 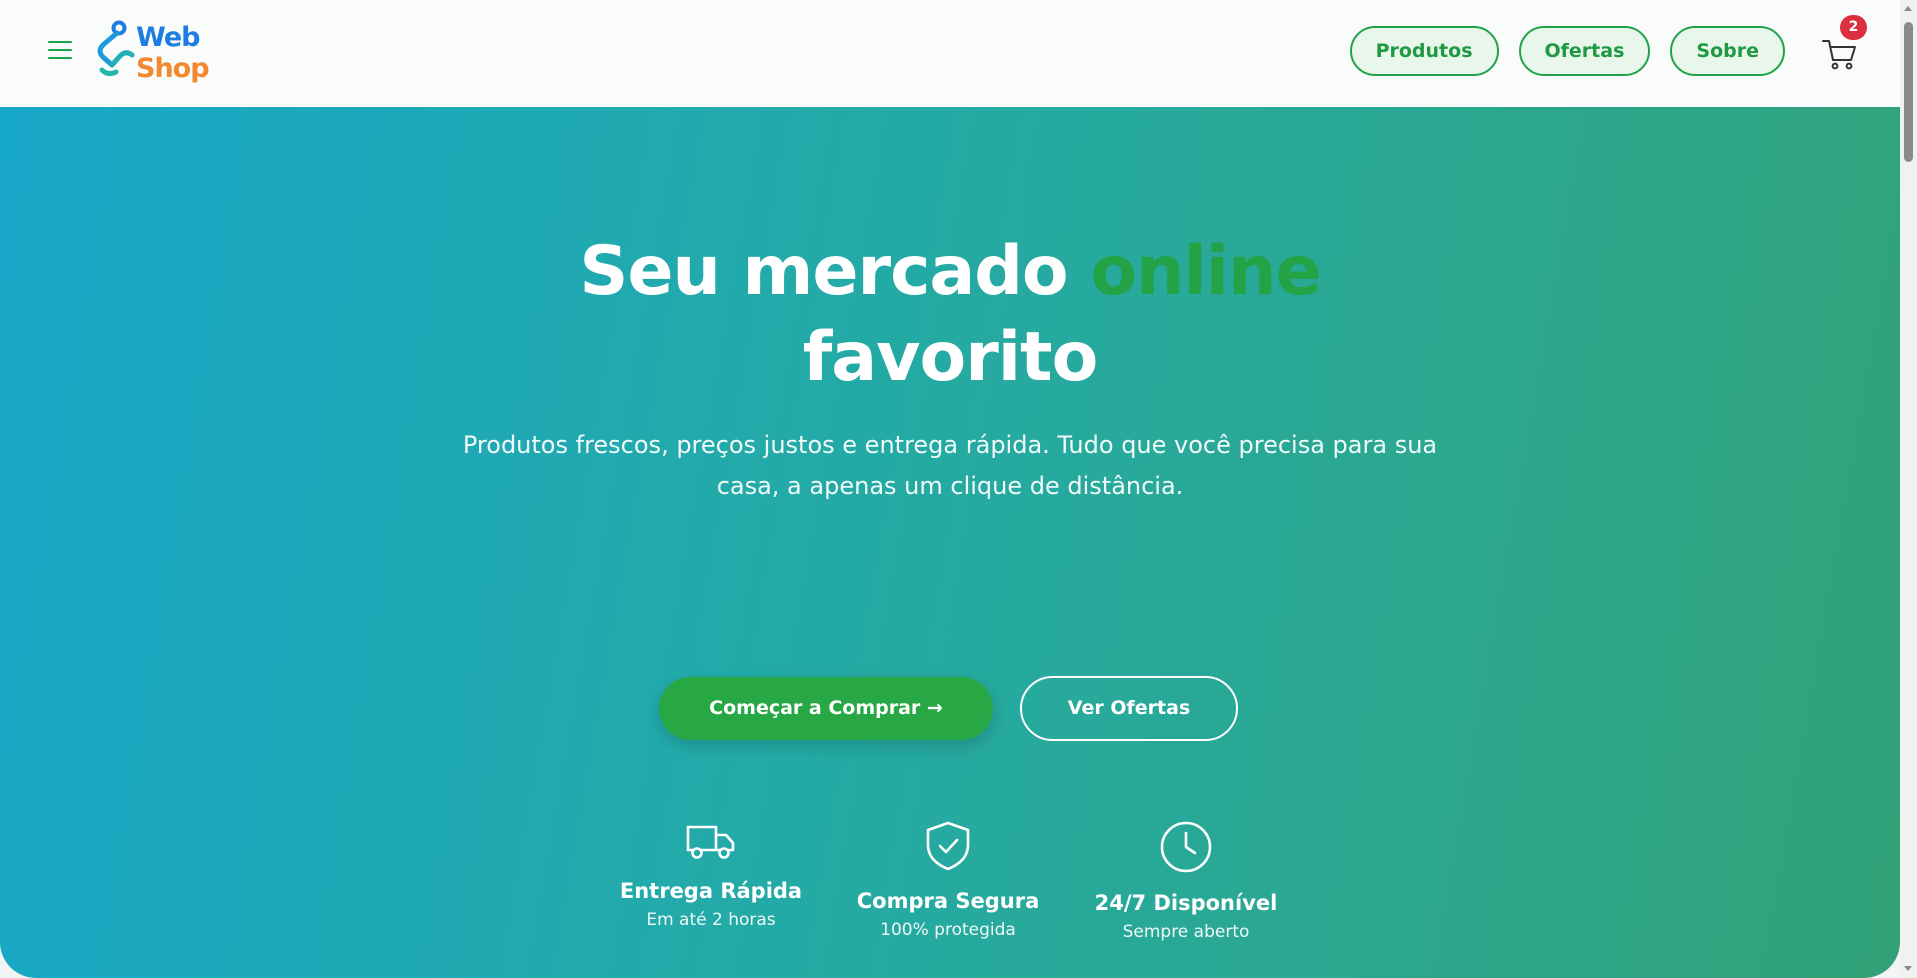 What do you see at coordinates (711, 891) in the screenshot?
I see `feature-title: Entrega Rápida` at bounding box center [711, 891].